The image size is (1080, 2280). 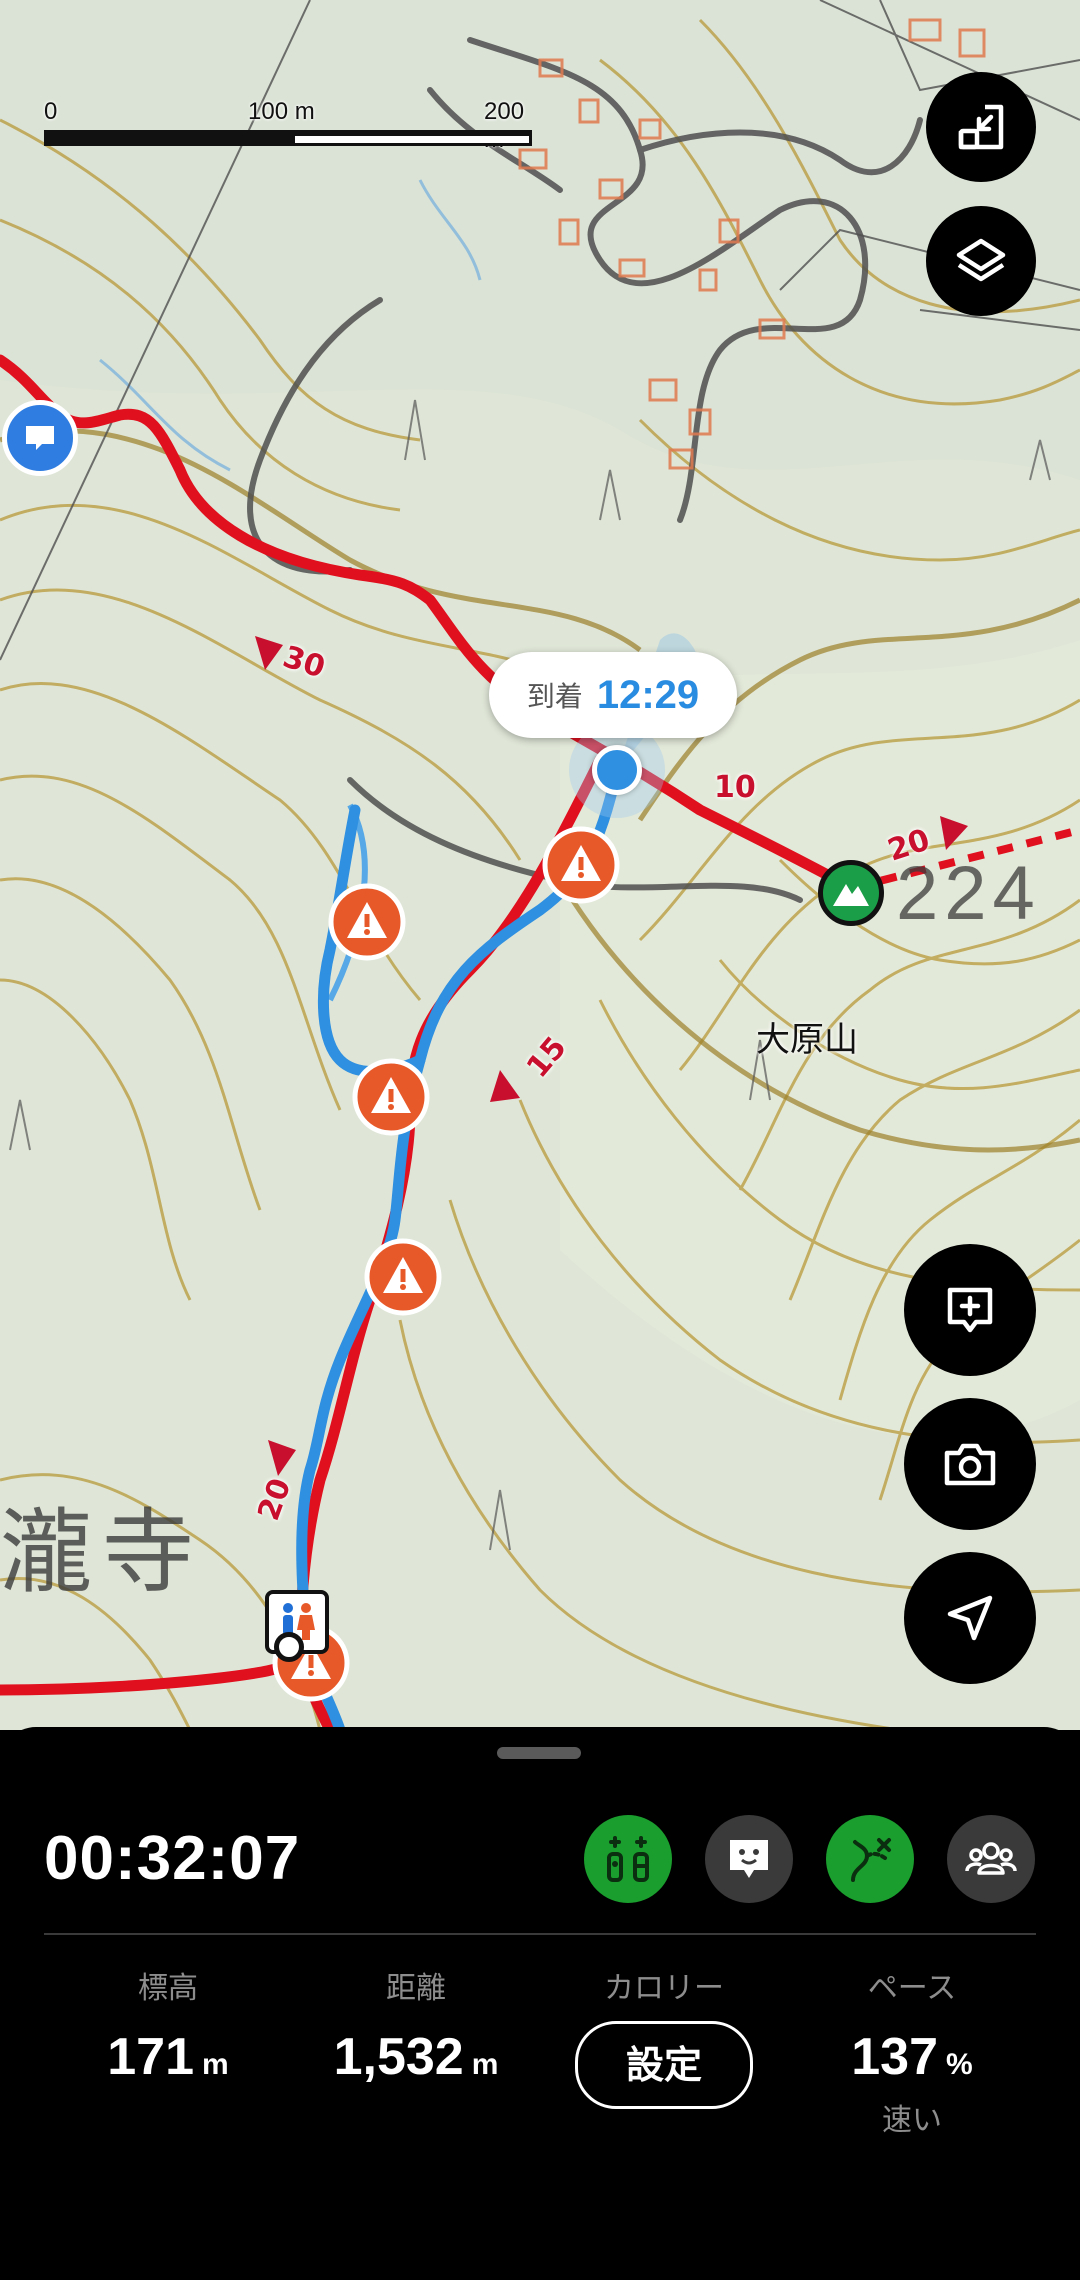 What do you see at coordinates (807, 1040) in the screenshot?
I see `mountain-name-label: 大原山` at bounding box center [807, 1040].